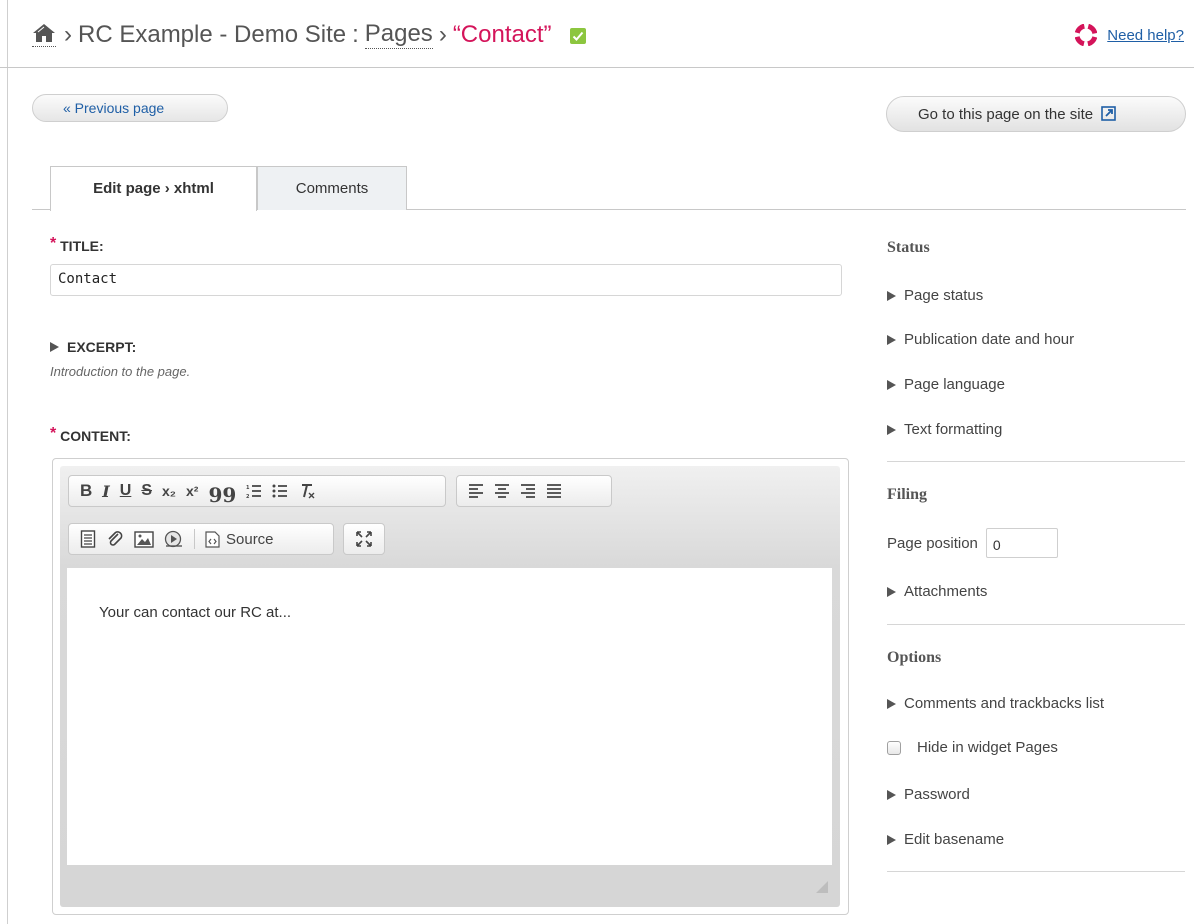 The height and width of the screenshot is (924, 1194). I want to click on underline-button: U, so click(126, 491).